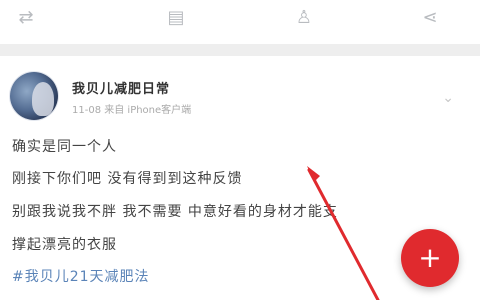 Image resolution: width=480 pixels, height=300 pixels. What do you see at coordinates (176, 18) in the screenshot?
I see `comment-icon: ▤` at bounding box center [176, 18].